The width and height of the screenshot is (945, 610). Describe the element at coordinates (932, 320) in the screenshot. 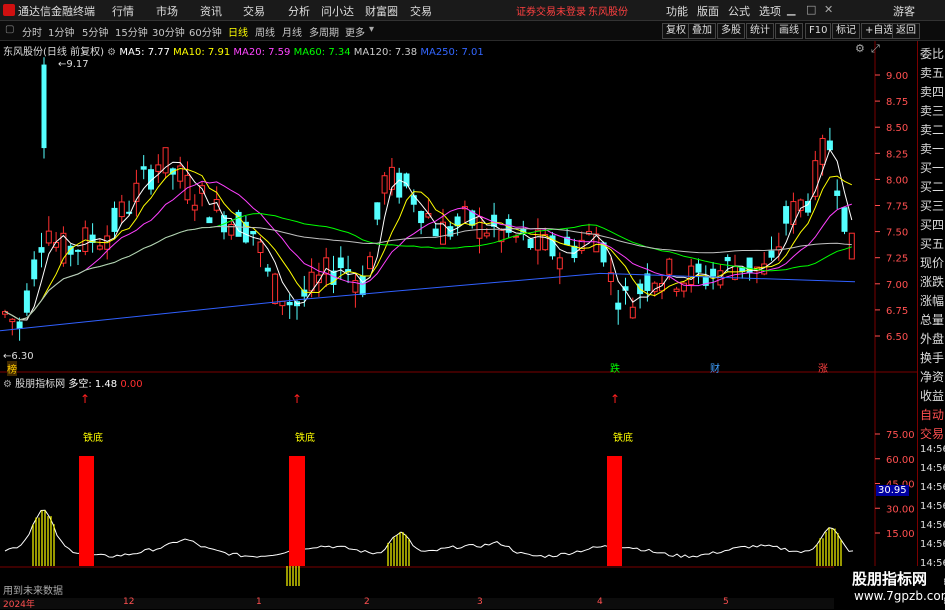

I see `sidebar-item-14: 总量` at that location.